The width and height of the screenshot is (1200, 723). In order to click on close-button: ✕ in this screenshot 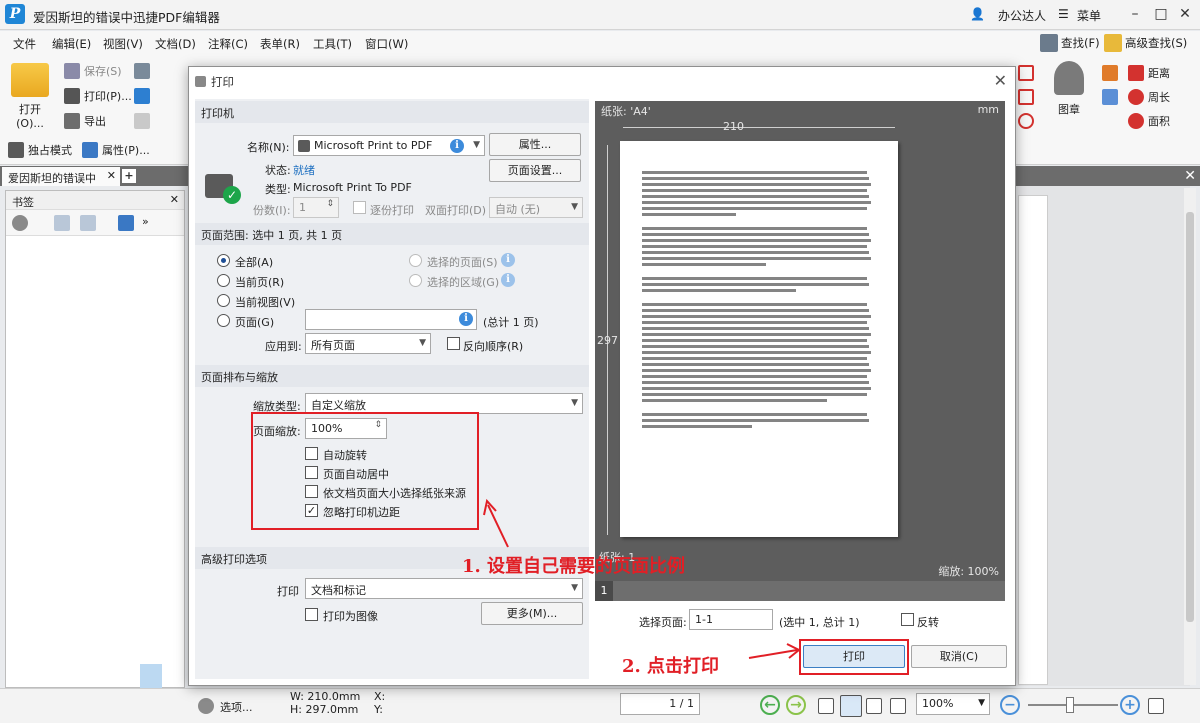, I will do `click(1185, 14)`.